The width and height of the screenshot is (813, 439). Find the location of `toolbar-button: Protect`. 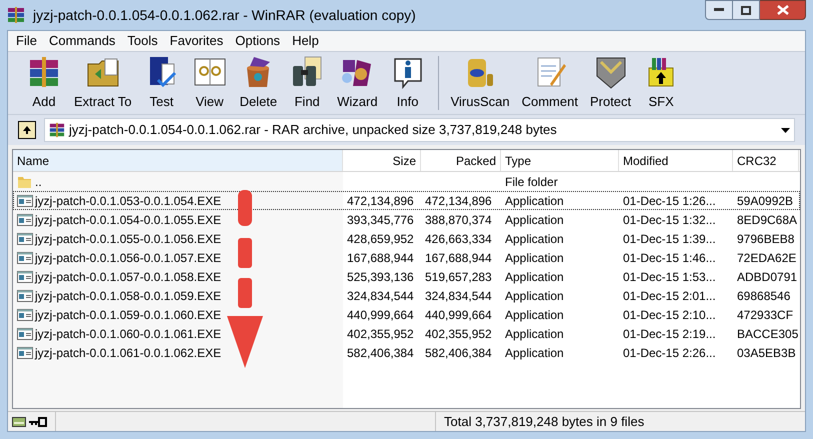

toolbar-button: Protect is located at coordinates (611, 83).